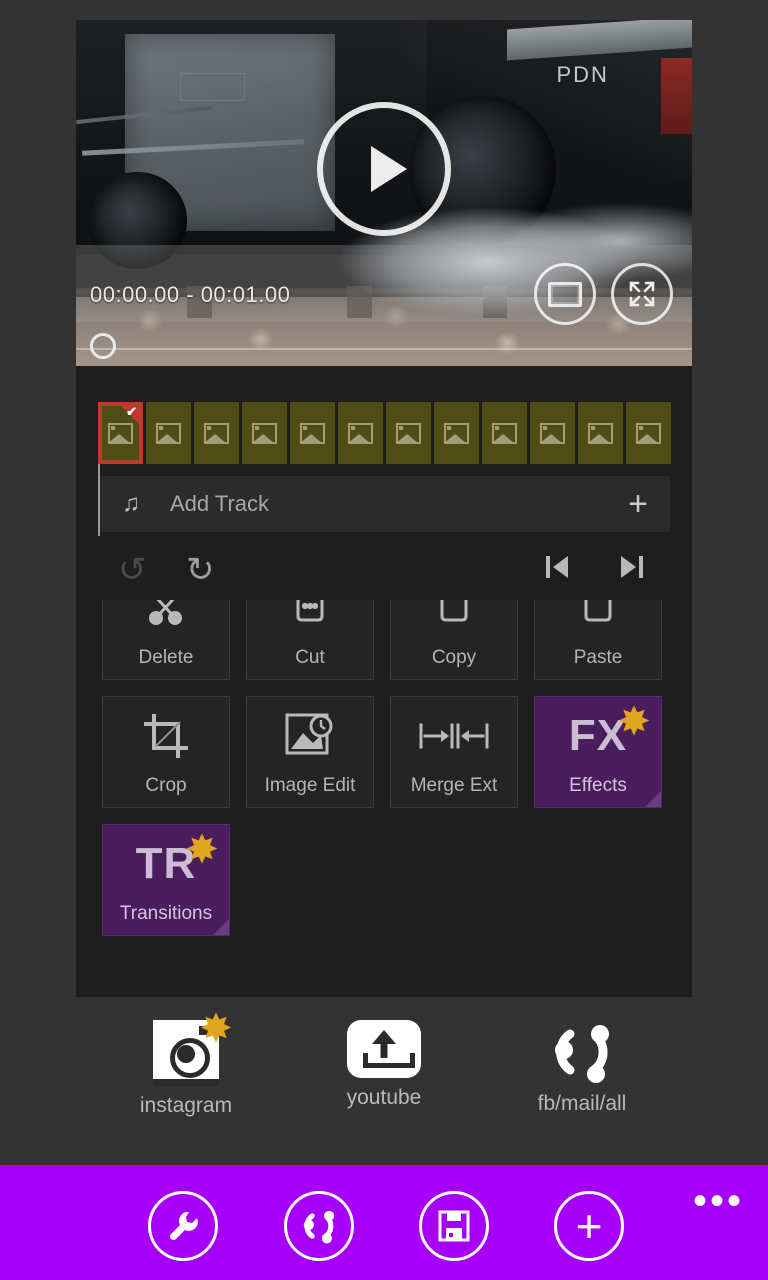 The height and width of the screenshot is (1280, 768). What do you see at coordinates (582, 74) in the screenshot?
I see `locomotive-marking: PDN` at bounding box center [582, 74].